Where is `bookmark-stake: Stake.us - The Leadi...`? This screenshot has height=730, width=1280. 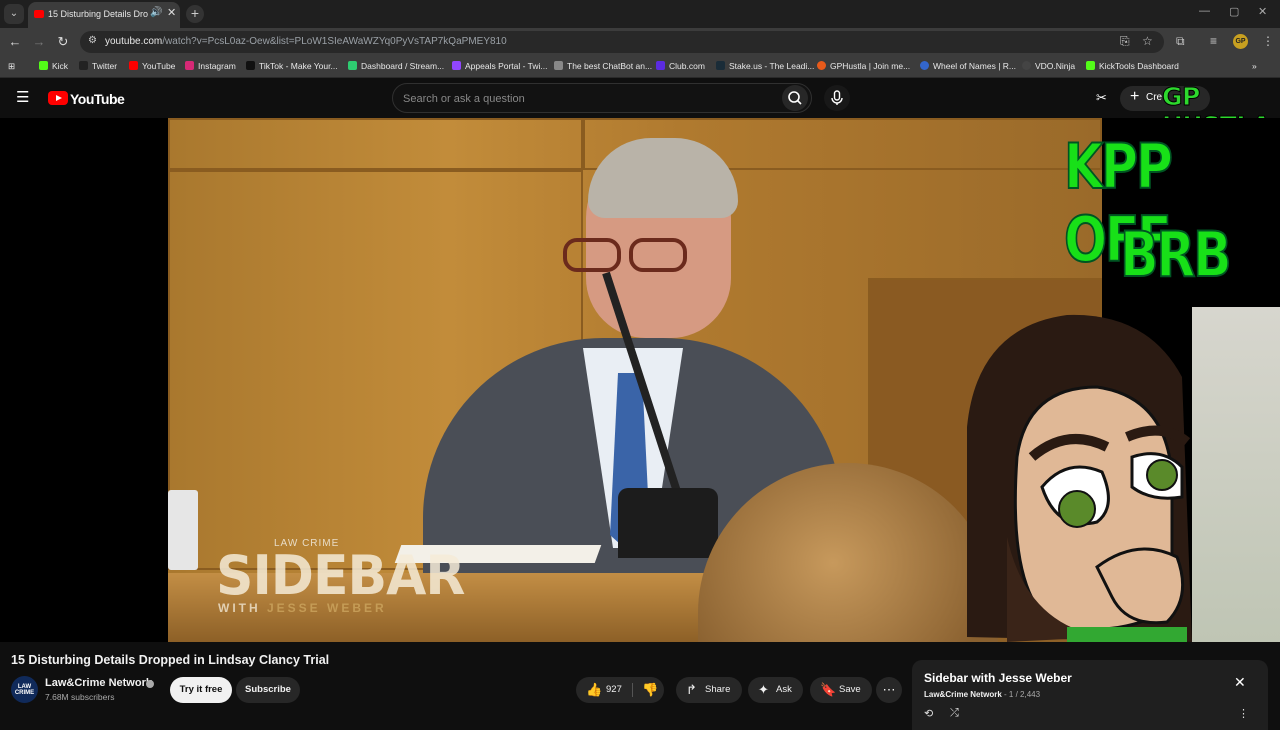 bookmark-stake: Stake.us - The Leadi... is located at coordinates (765, 66).